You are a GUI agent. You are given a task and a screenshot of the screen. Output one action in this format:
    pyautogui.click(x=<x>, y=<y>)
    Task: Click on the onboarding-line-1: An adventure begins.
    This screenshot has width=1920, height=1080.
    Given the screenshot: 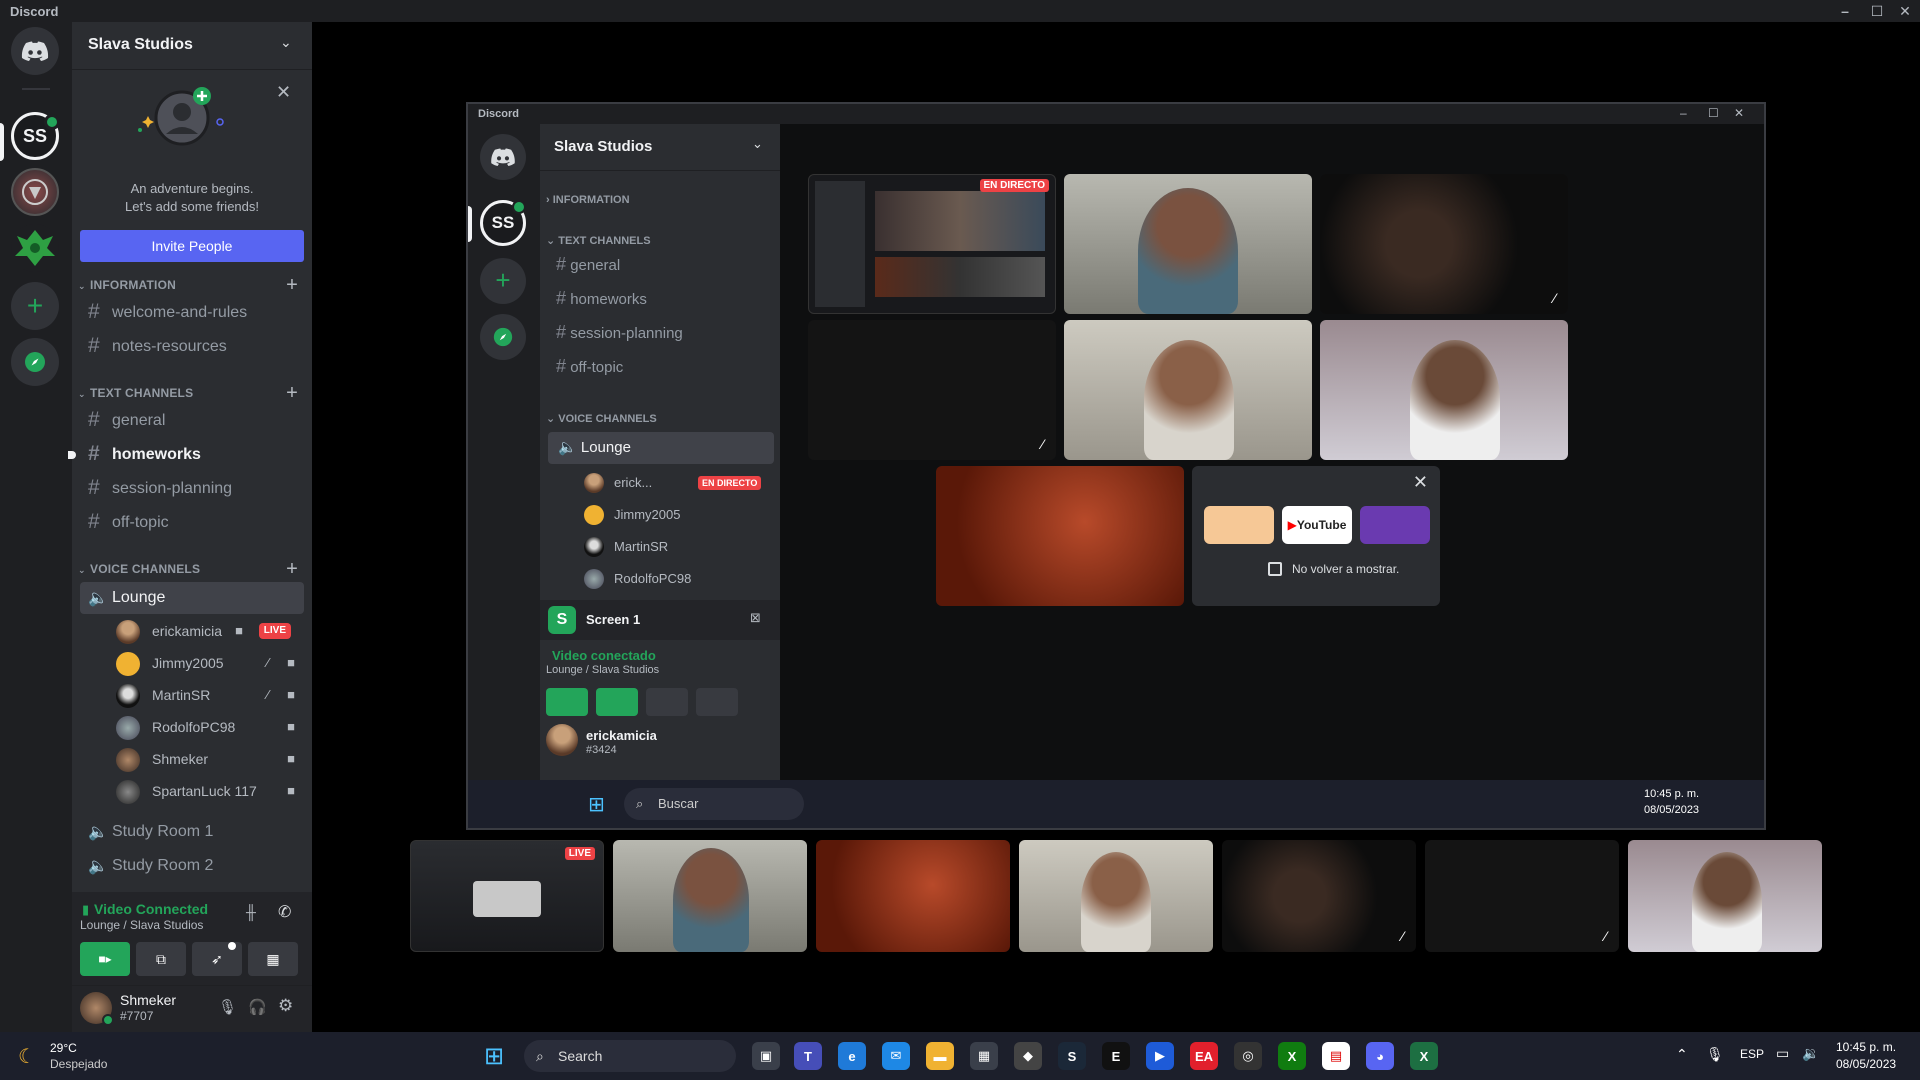 What is the action you would take?
    pyautogui.click(x=192, y=188)
    